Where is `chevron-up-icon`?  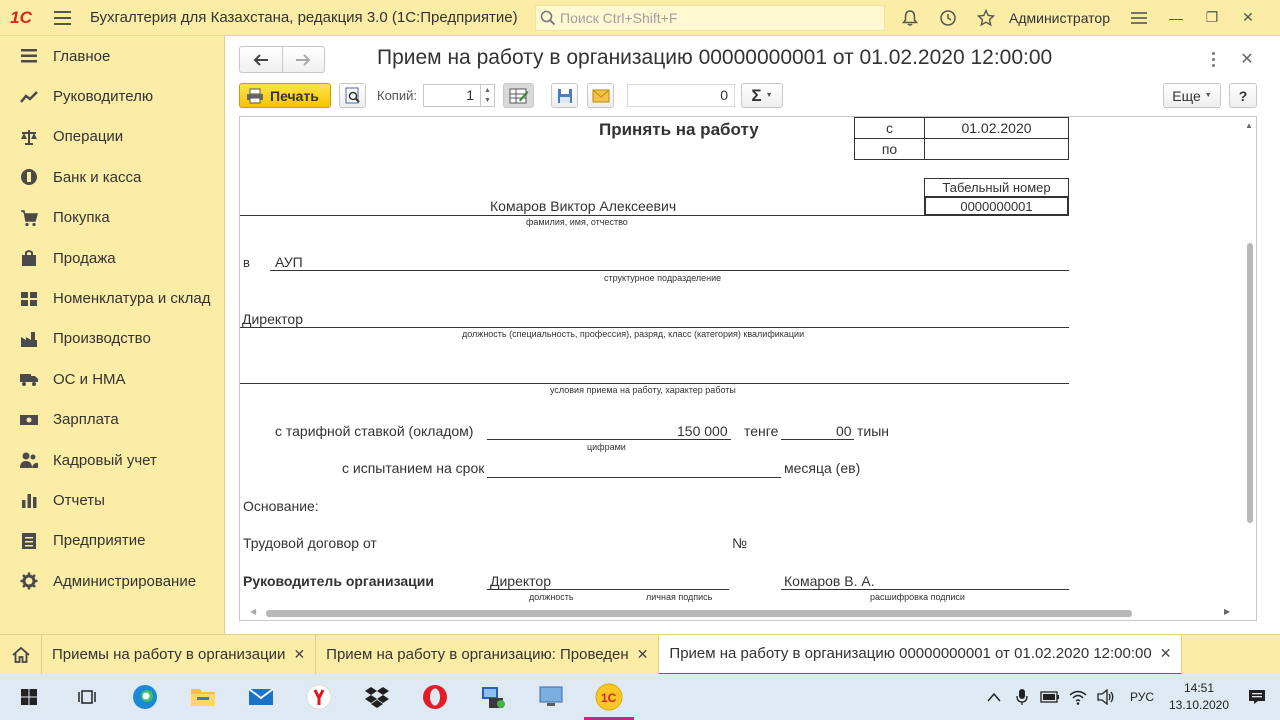 chevron-up-icon is located at coordinates (994, 697).